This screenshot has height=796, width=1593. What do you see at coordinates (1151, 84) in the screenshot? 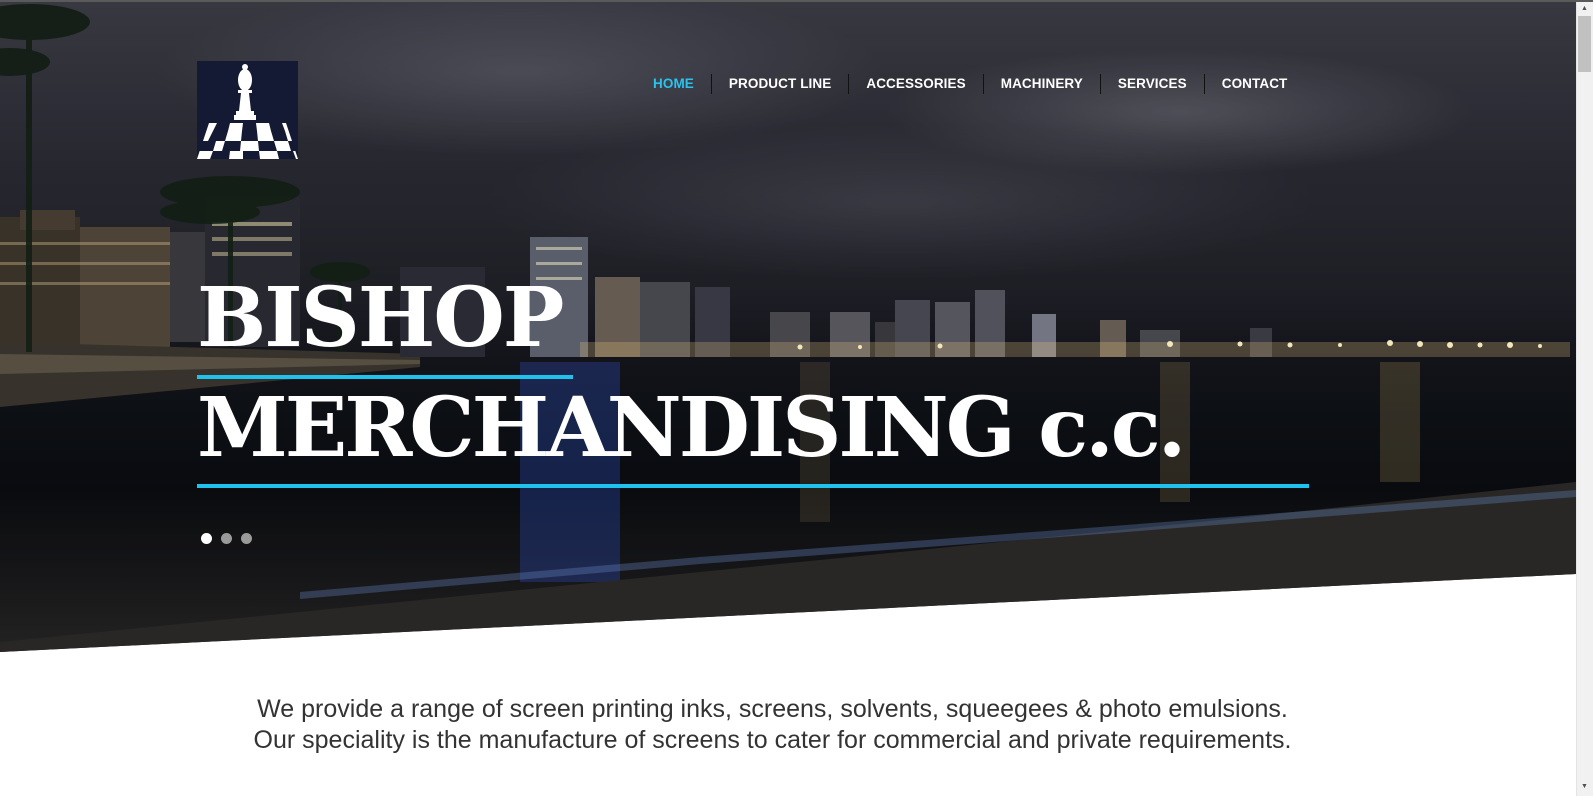
I see `nav-item-services: SERVICES` at bounding box center [1151, 84].